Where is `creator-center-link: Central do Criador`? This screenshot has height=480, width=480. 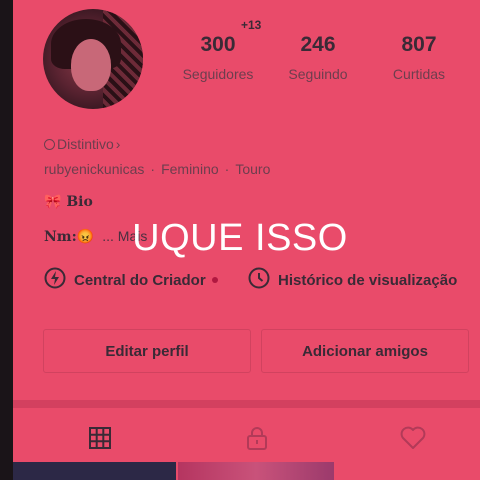 creator-center-link: Central do Criador is located at coordinates (131, 280).